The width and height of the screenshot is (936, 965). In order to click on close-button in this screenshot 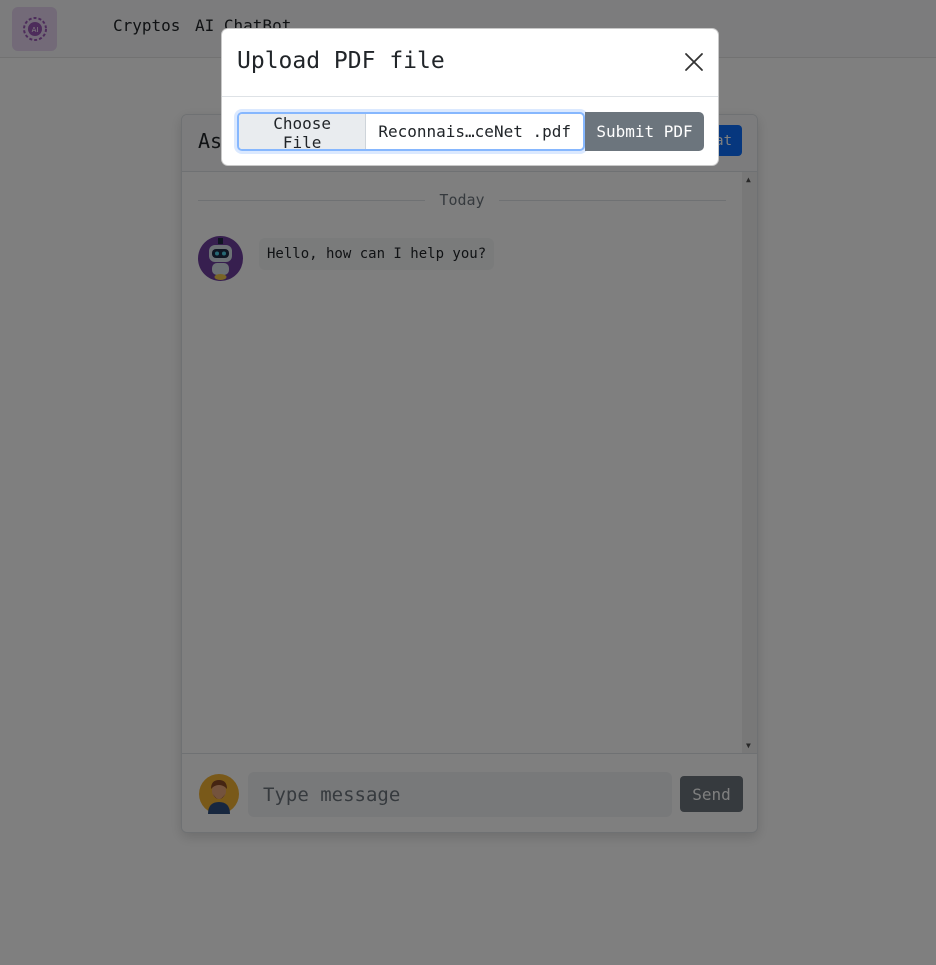, I will do `click(694, 62)`.